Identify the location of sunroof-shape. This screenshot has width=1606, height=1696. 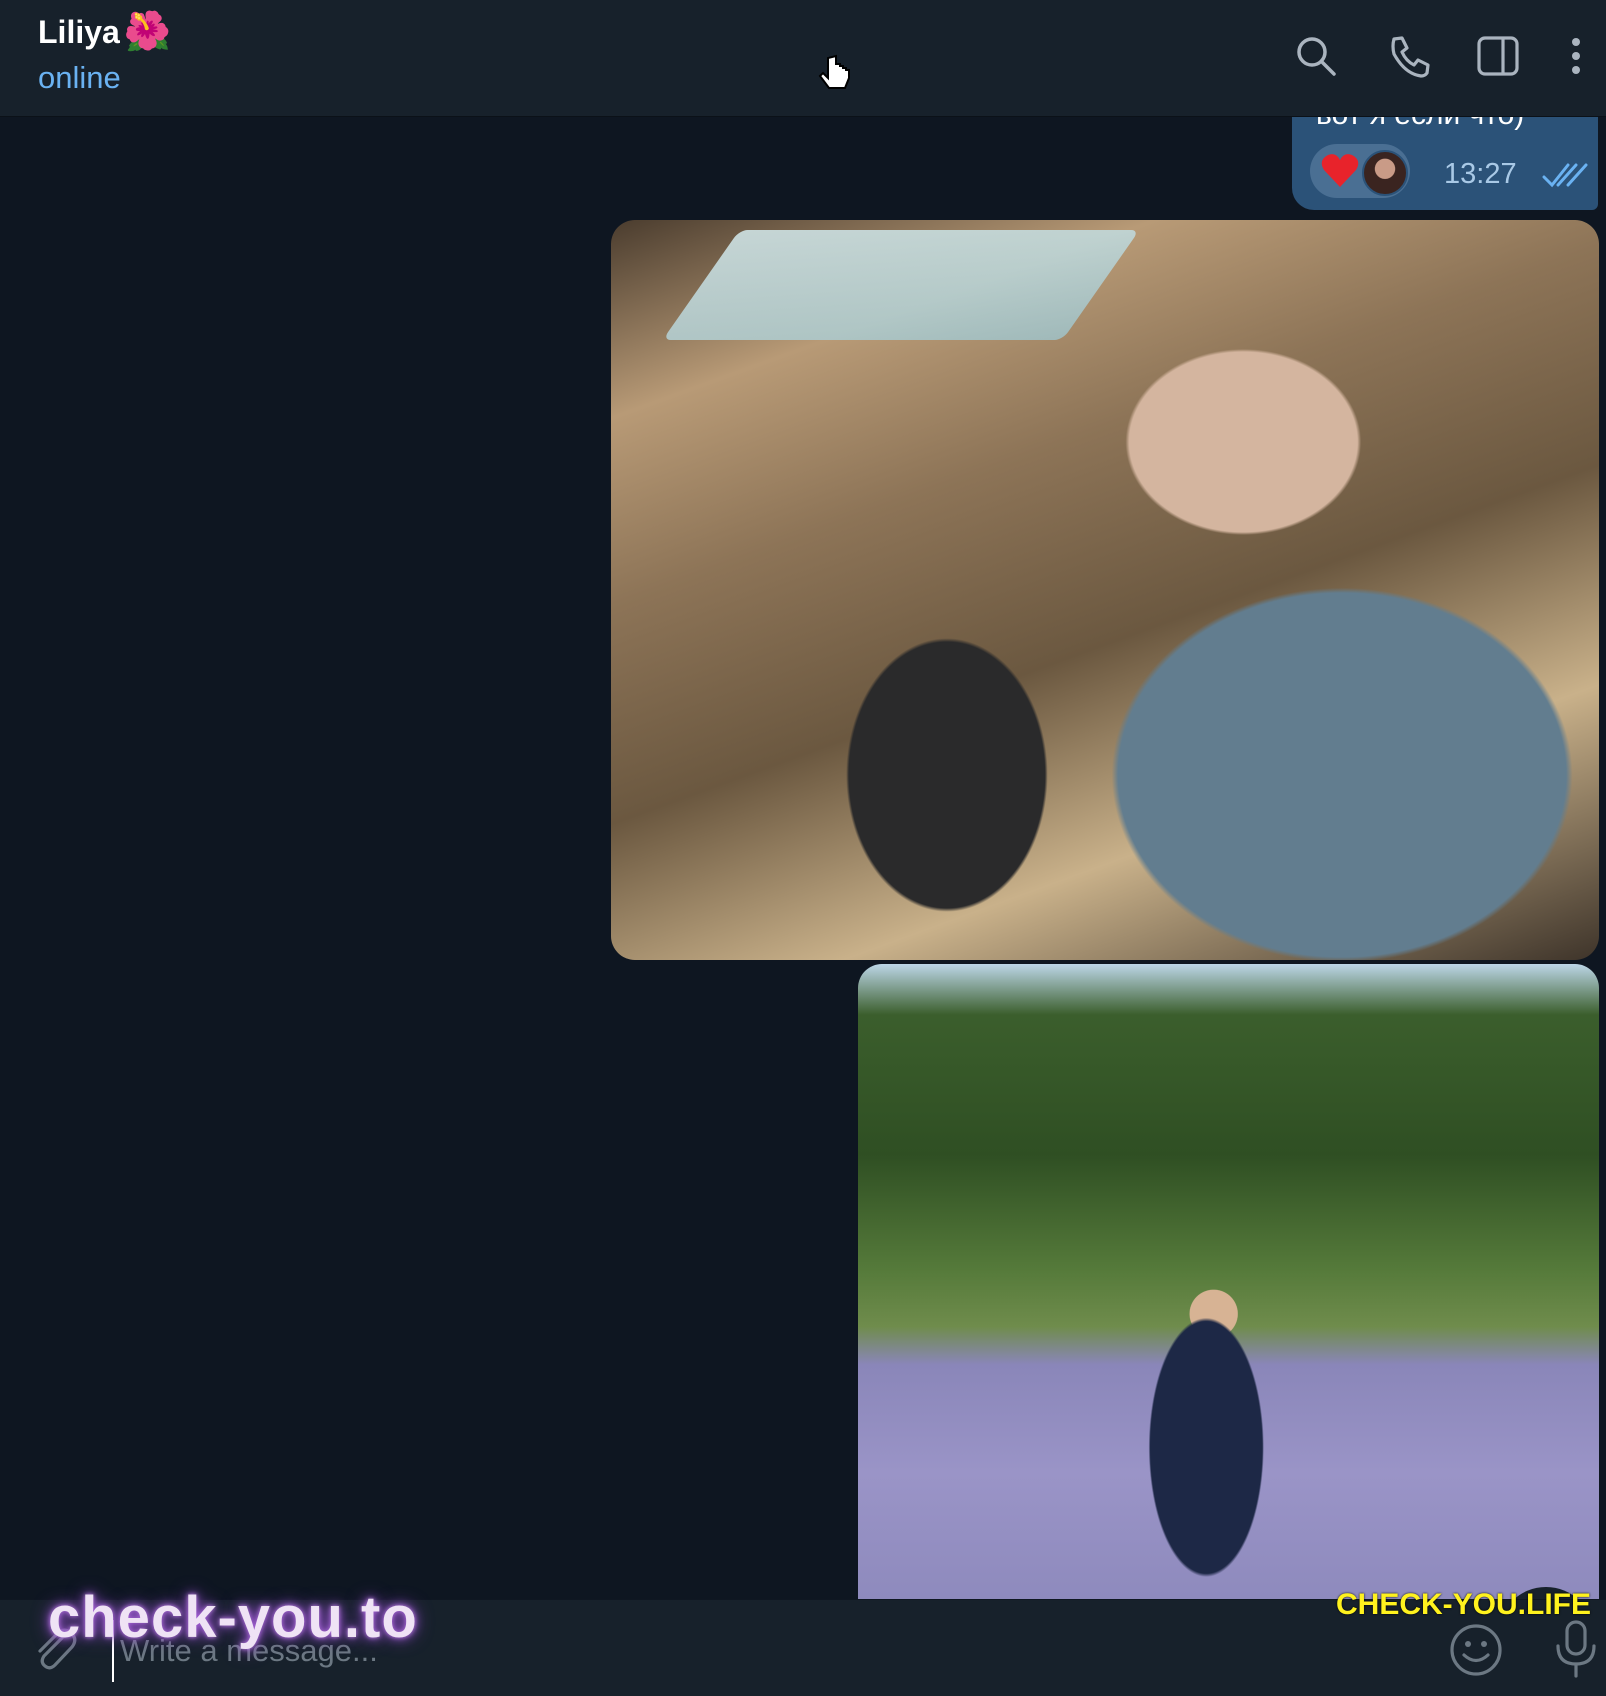
(901, 285).